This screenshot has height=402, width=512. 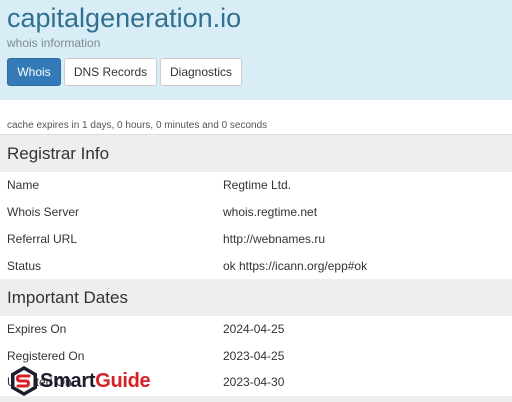 What do you see at coordinates (256, 297) in the screenshot?
I see `important-dates-heading: Important Dates` at bounding box center [256, 297].